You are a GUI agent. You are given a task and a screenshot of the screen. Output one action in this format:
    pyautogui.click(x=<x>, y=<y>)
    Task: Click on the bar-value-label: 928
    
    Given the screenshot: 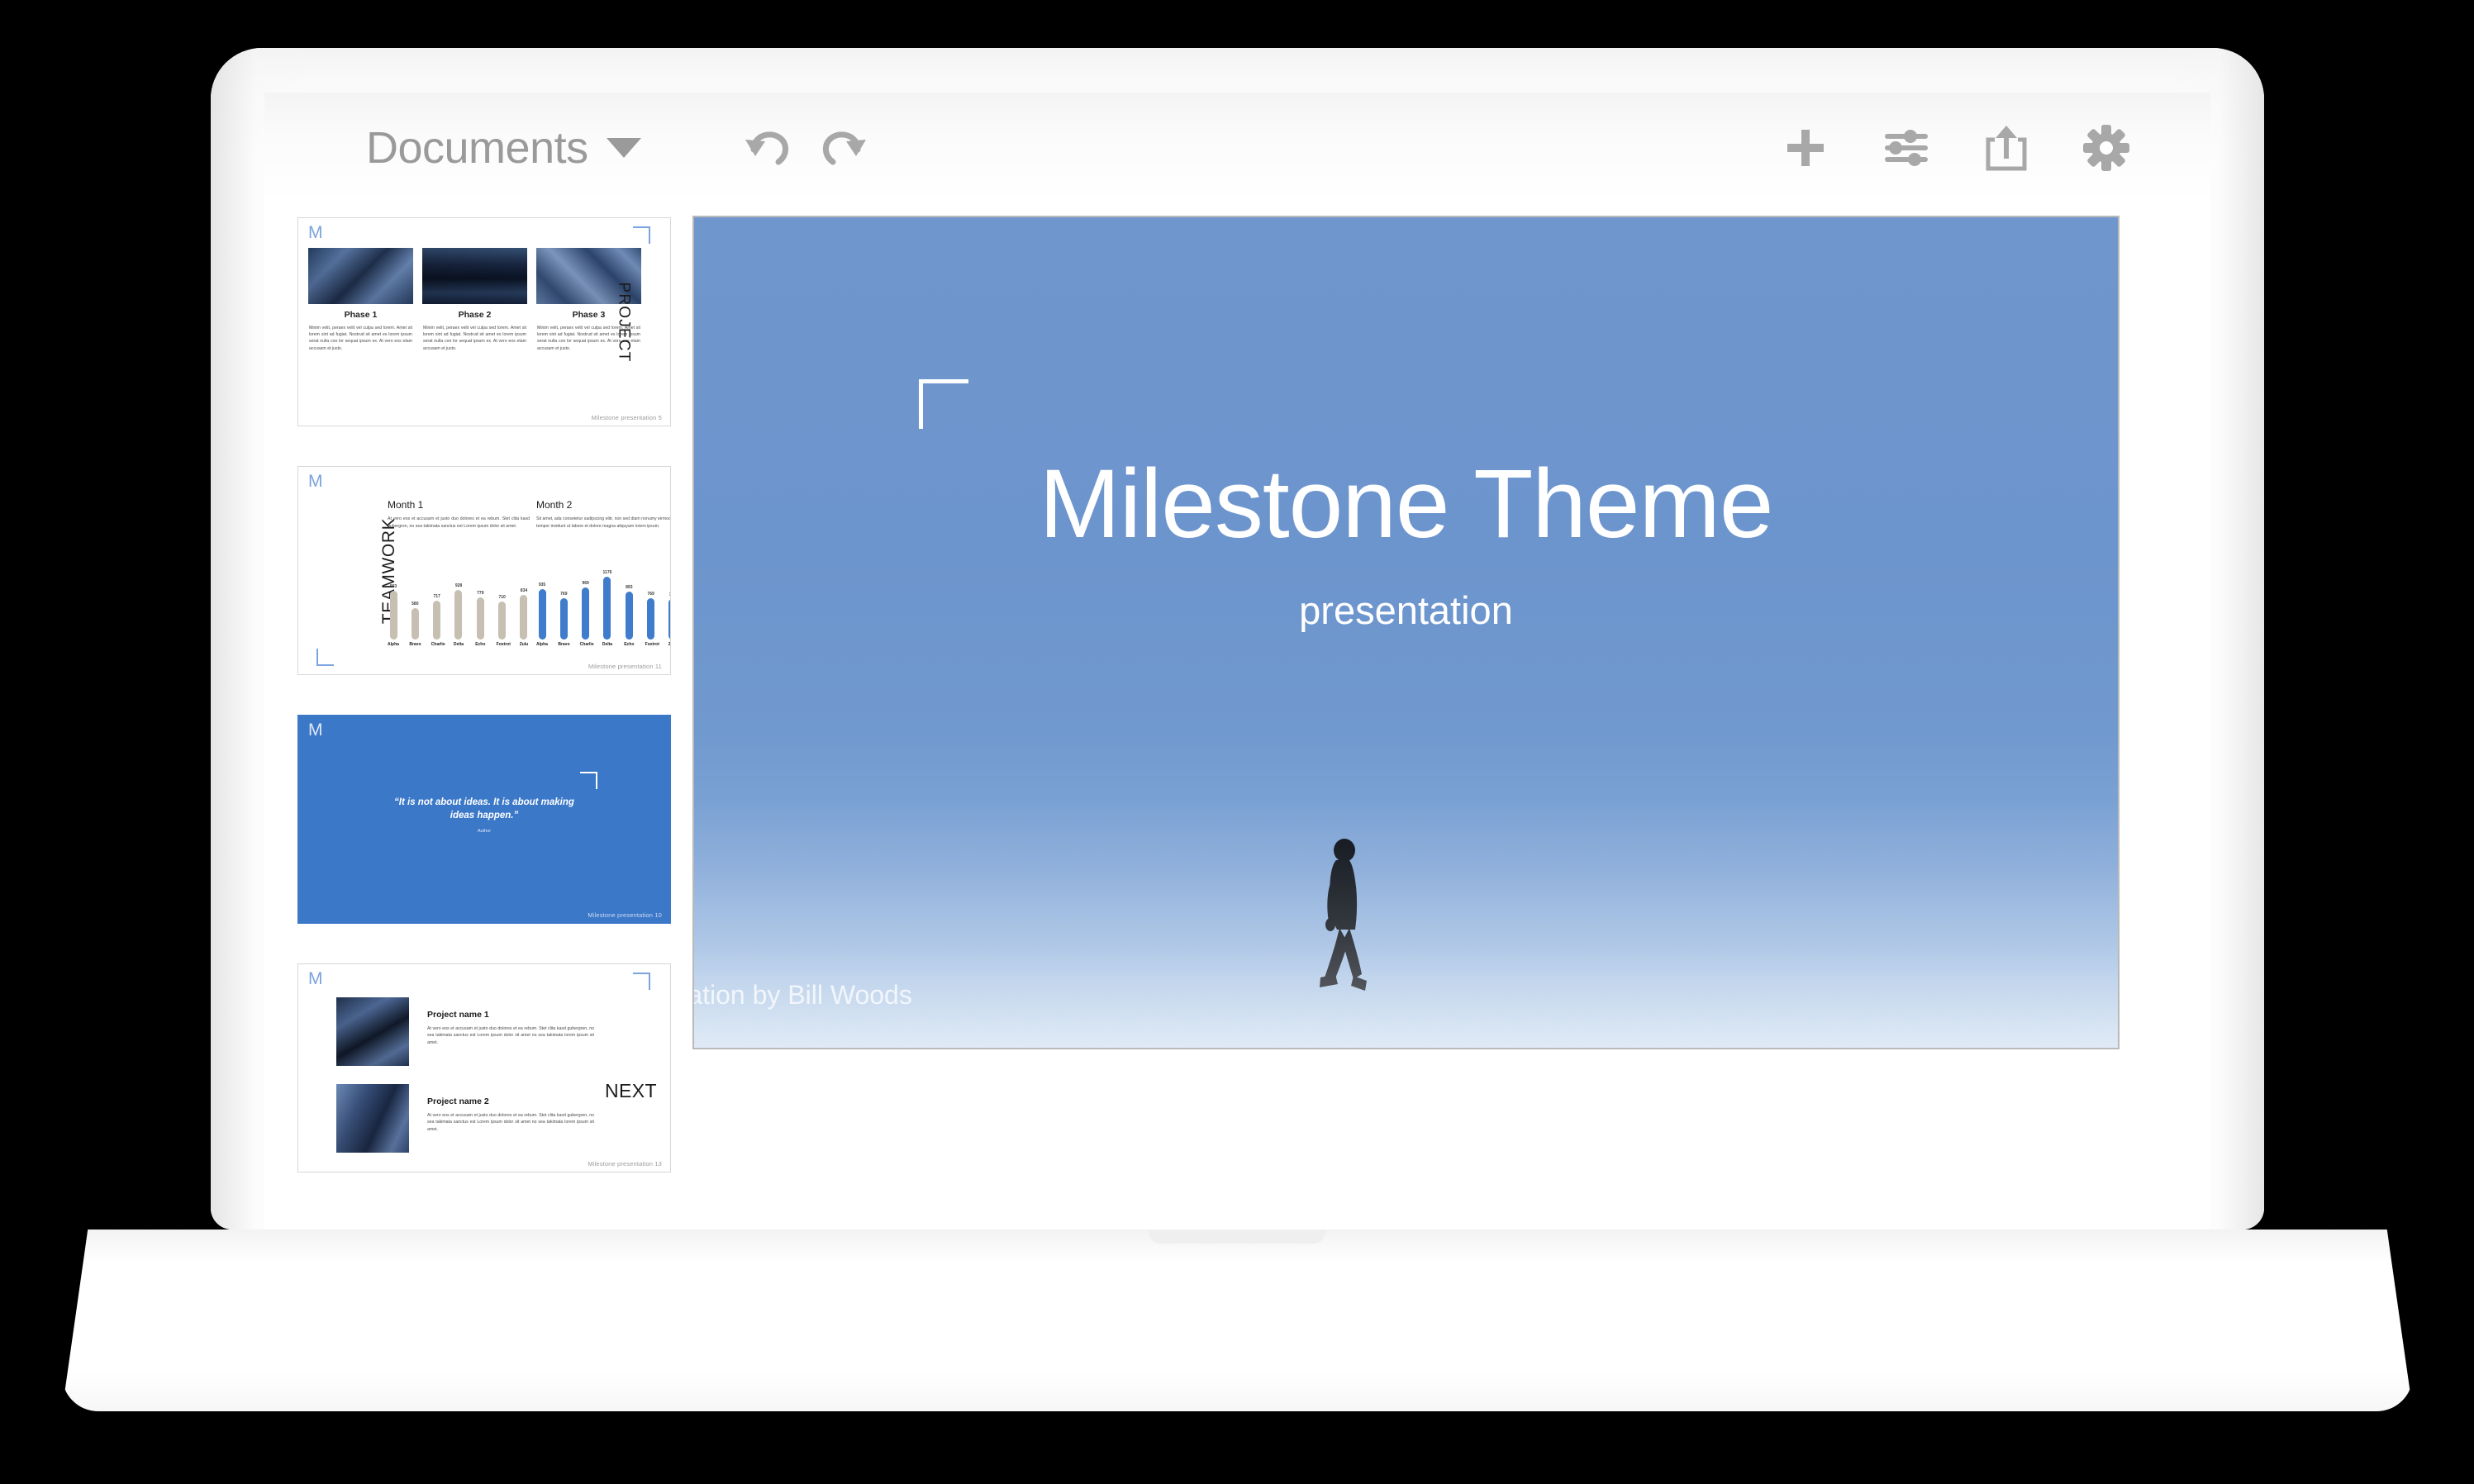 What is the action you would take?
    pyautogui.click(x=458, y=585)
    